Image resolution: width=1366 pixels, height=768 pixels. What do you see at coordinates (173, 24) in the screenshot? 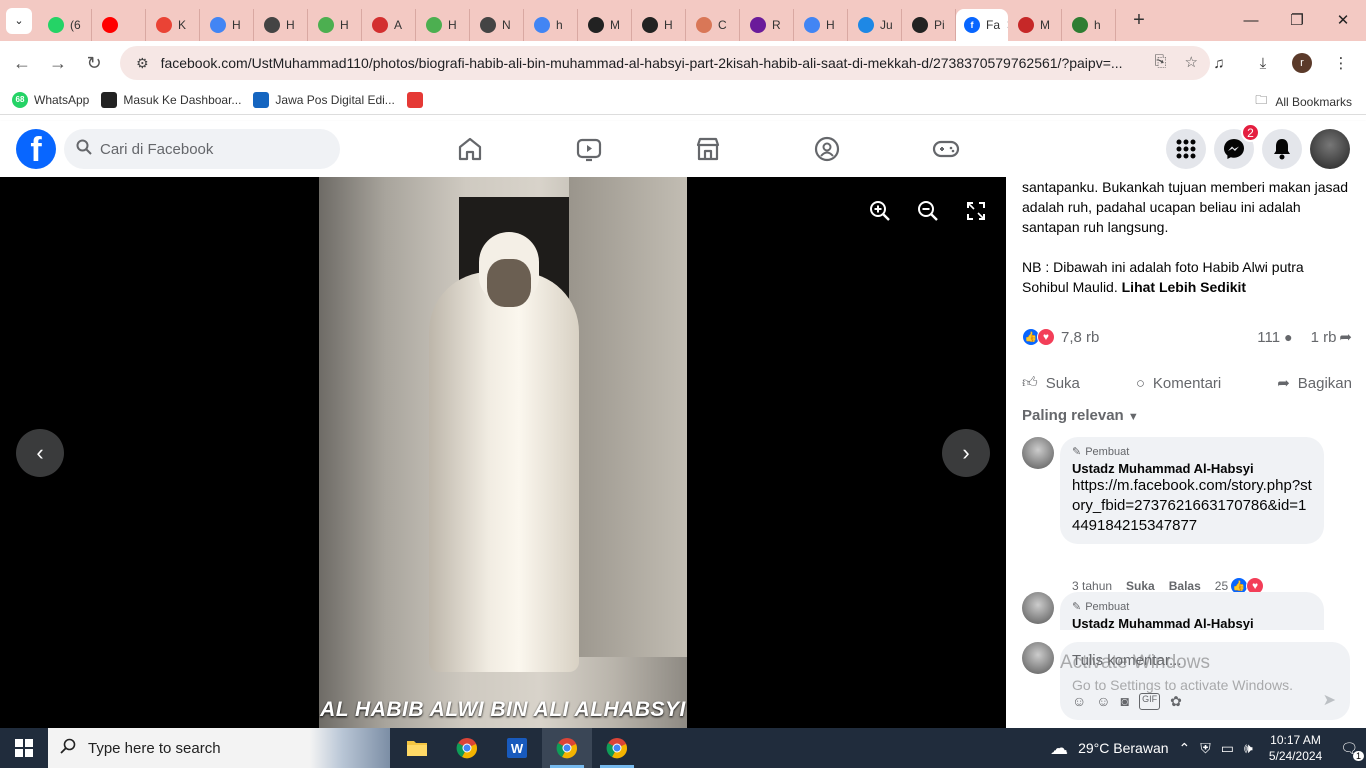
I see `browser-tab: K` at bounding box center [173, 24].